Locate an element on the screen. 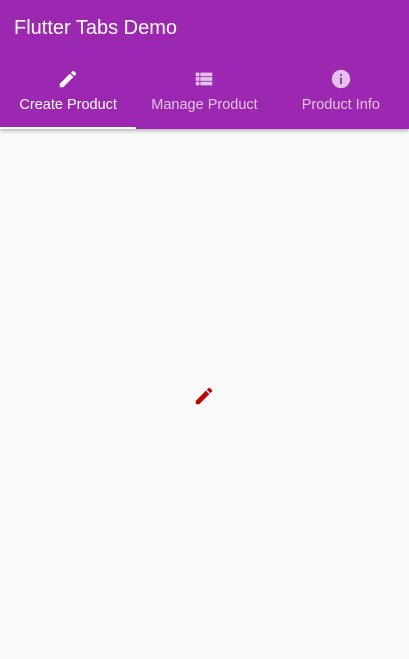  info-icon is located at coordinates (340, 79).